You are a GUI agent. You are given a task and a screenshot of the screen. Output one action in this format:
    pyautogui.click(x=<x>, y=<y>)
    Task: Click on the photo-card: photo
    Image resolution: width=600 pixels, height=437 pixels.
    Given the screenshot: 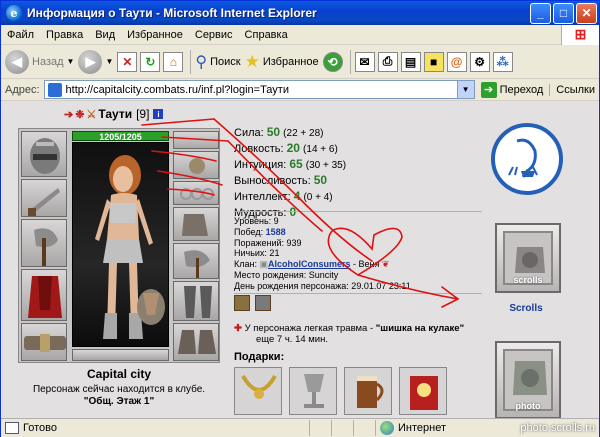 What is the action you would take?
    pyautogui.click(x=528, y=379)
    